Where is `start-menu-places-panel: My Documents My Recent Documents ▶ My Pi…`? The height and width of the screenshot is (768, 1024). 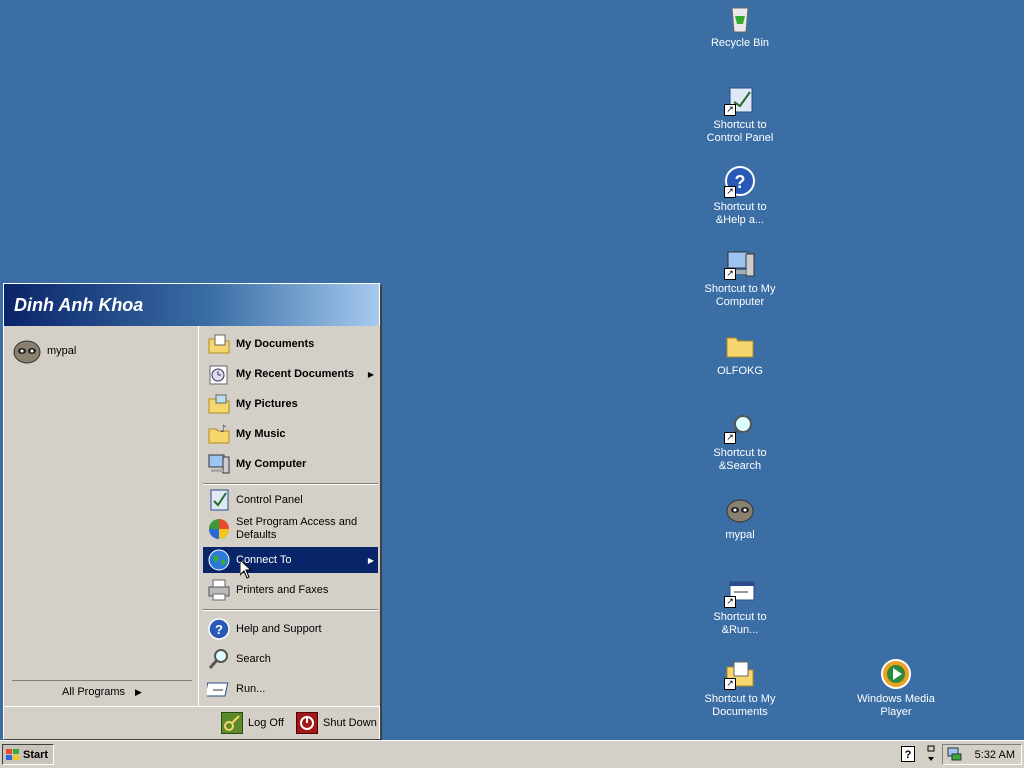
start-menu-places-panel: My Documents My Recent Documents ▶ My Pi… is located at coordinates (289, 516).